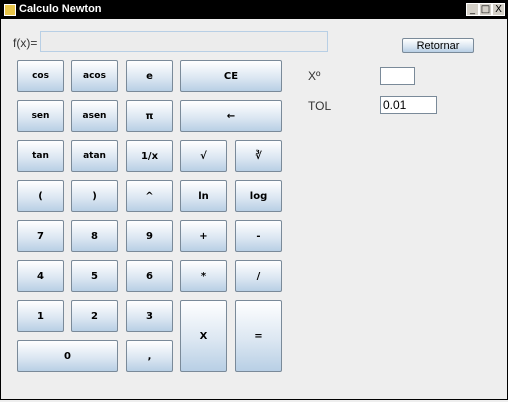 This screenshot has height=402, width=508. What do you see at coordinates (203, 156) in the screenshot?
I see `square-root-button: √` at bounding box center [203, 156].